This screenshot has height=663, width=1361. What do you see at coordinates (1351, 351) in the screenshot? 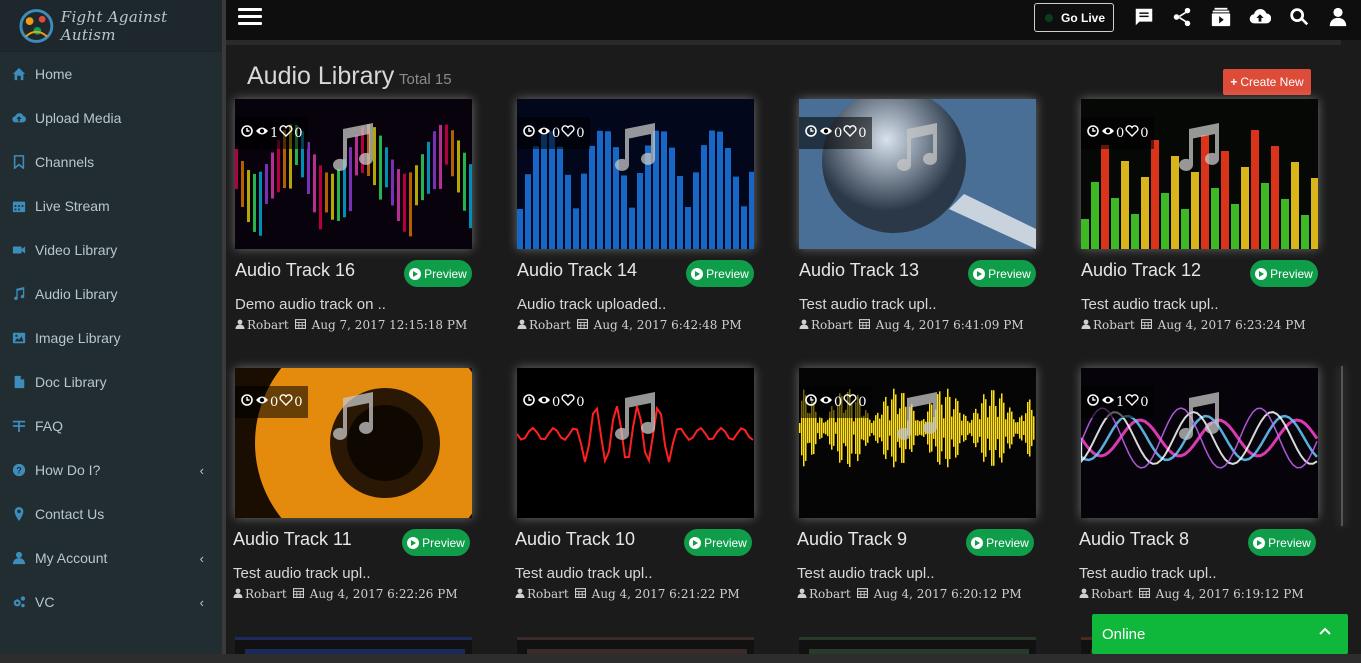
I see `content-scrollbar` at bounding box center [1351, 351].